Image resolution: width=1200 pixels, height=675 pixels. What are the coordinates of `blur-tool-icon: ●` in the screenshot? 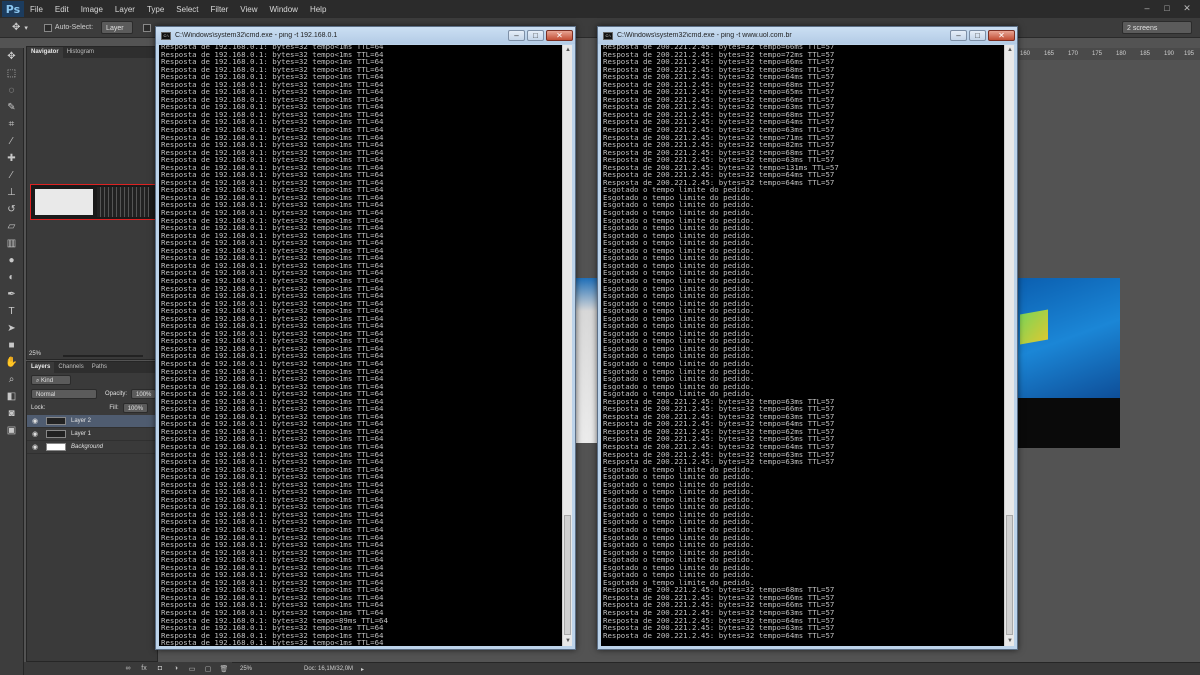 It's located at (12, 261).